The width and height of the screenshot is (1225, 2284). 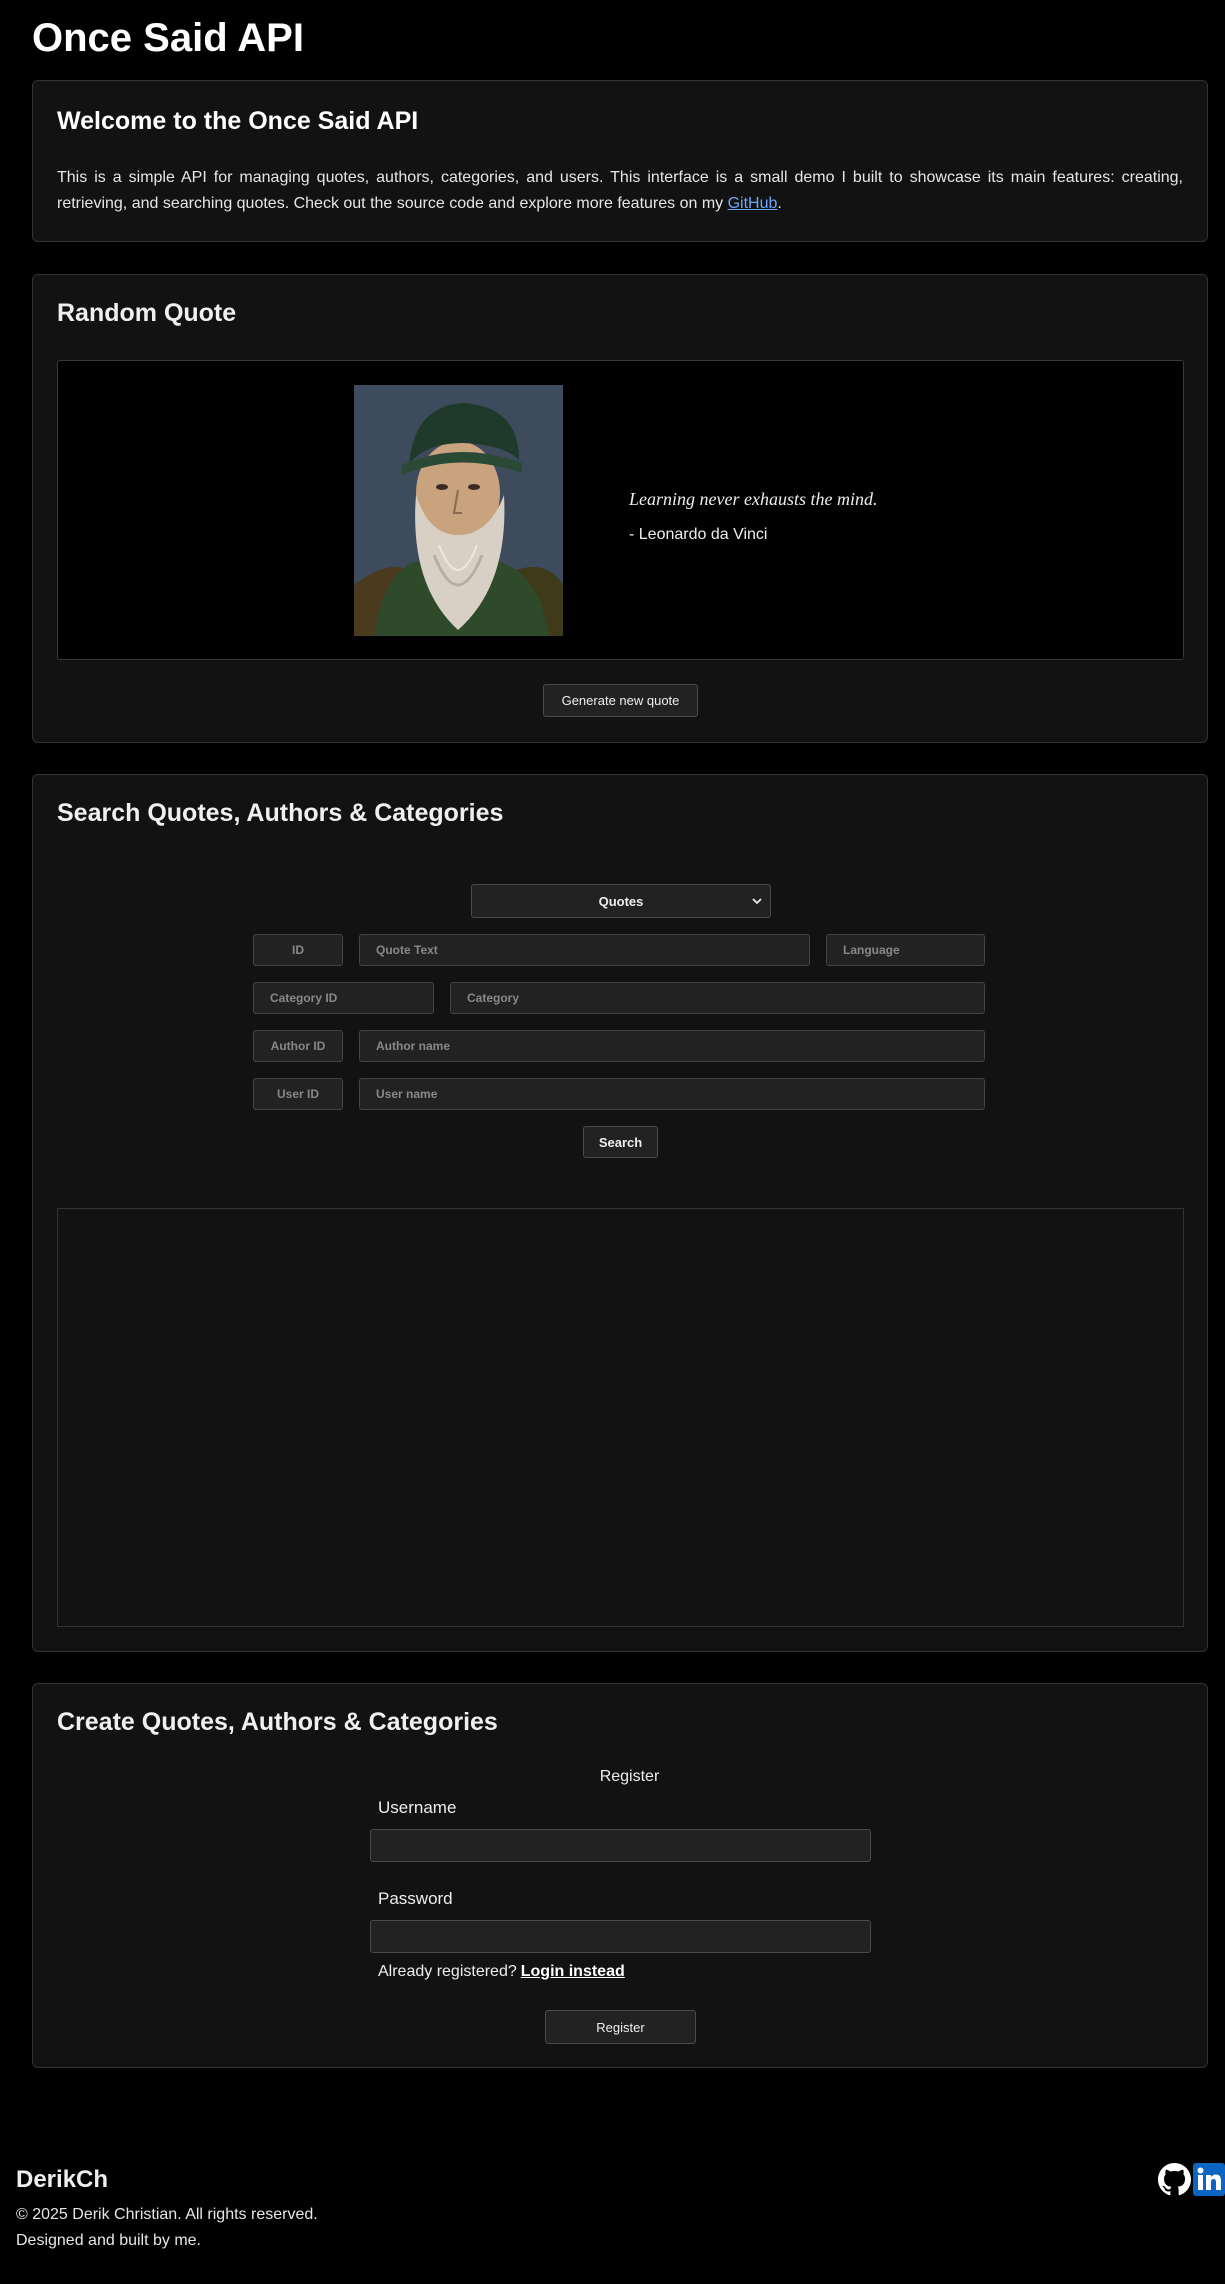 What do you see at coordinates (1209, 2179) in the screenshot?
I see `linkedin-icon` at bounding box center [1209, 2179].